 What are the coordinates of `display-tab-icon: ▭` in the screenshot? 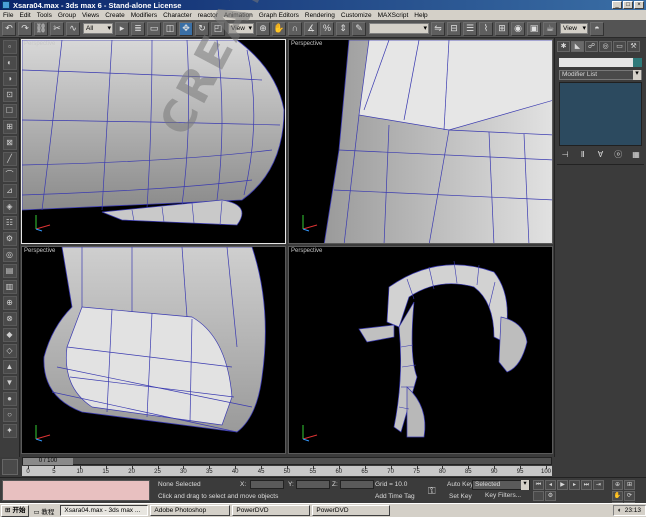 It's located at (619, 46).